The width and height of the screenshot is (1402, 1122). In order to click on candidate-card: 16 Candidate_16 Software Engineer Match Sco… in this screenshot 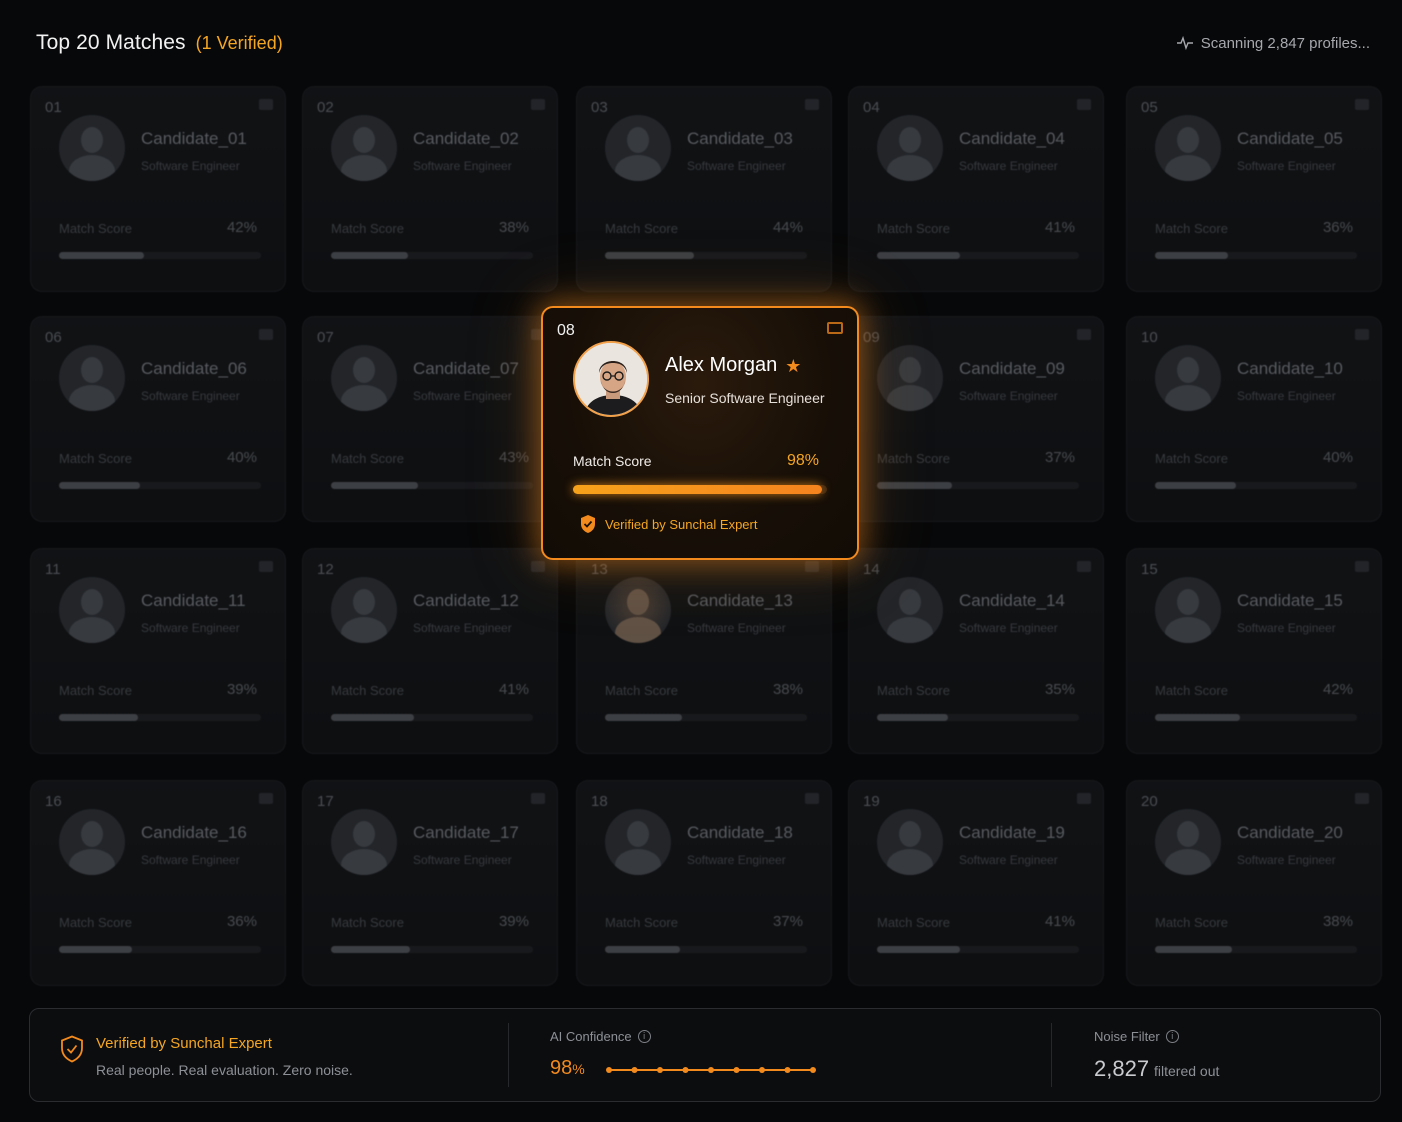, I will do `click(158, 883)`.